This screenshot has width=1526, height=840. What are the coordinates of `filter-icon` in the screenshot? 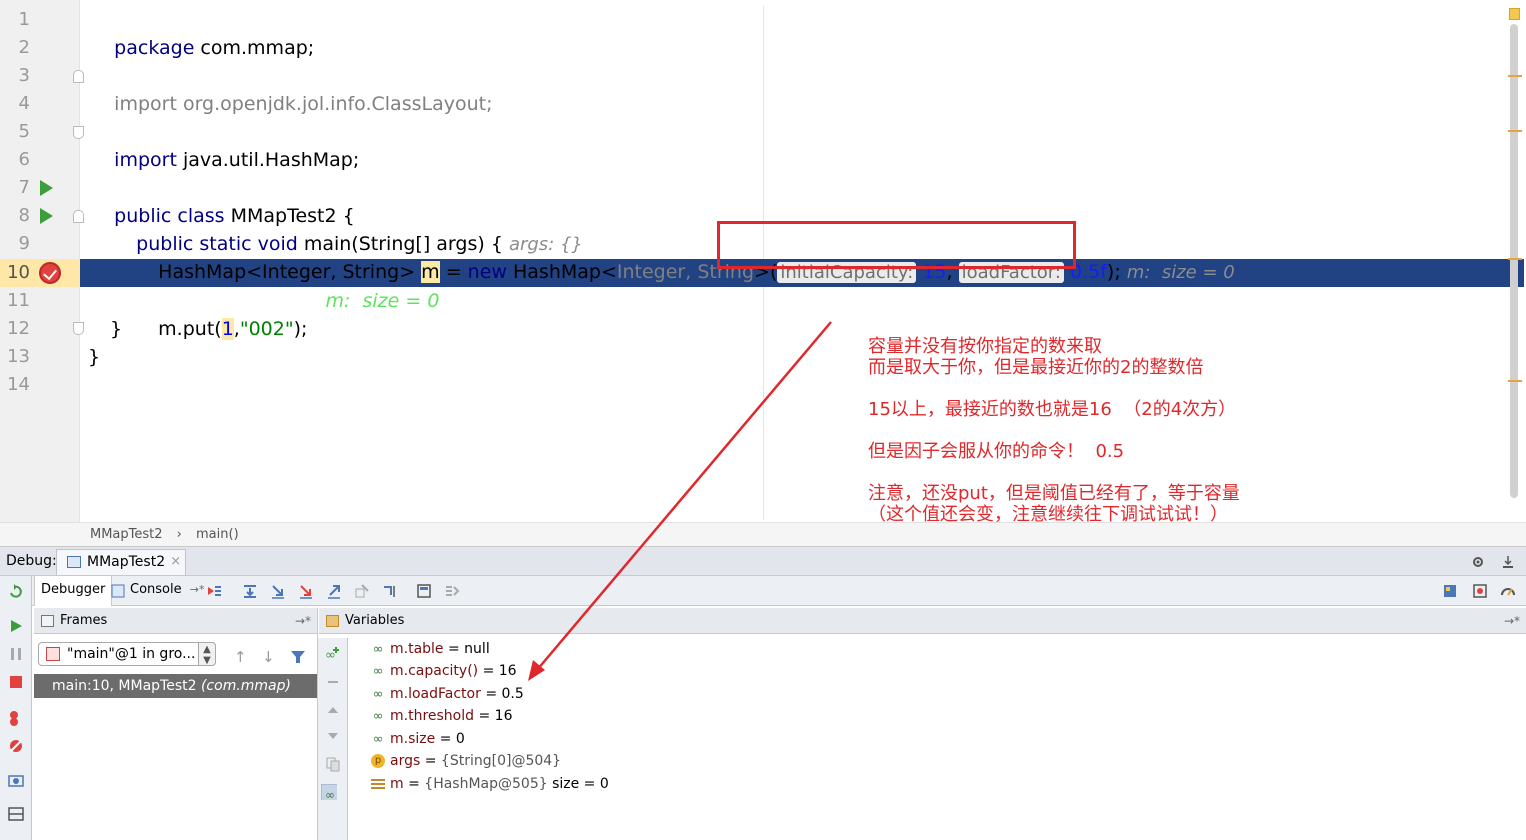 It's located at (298, 657).